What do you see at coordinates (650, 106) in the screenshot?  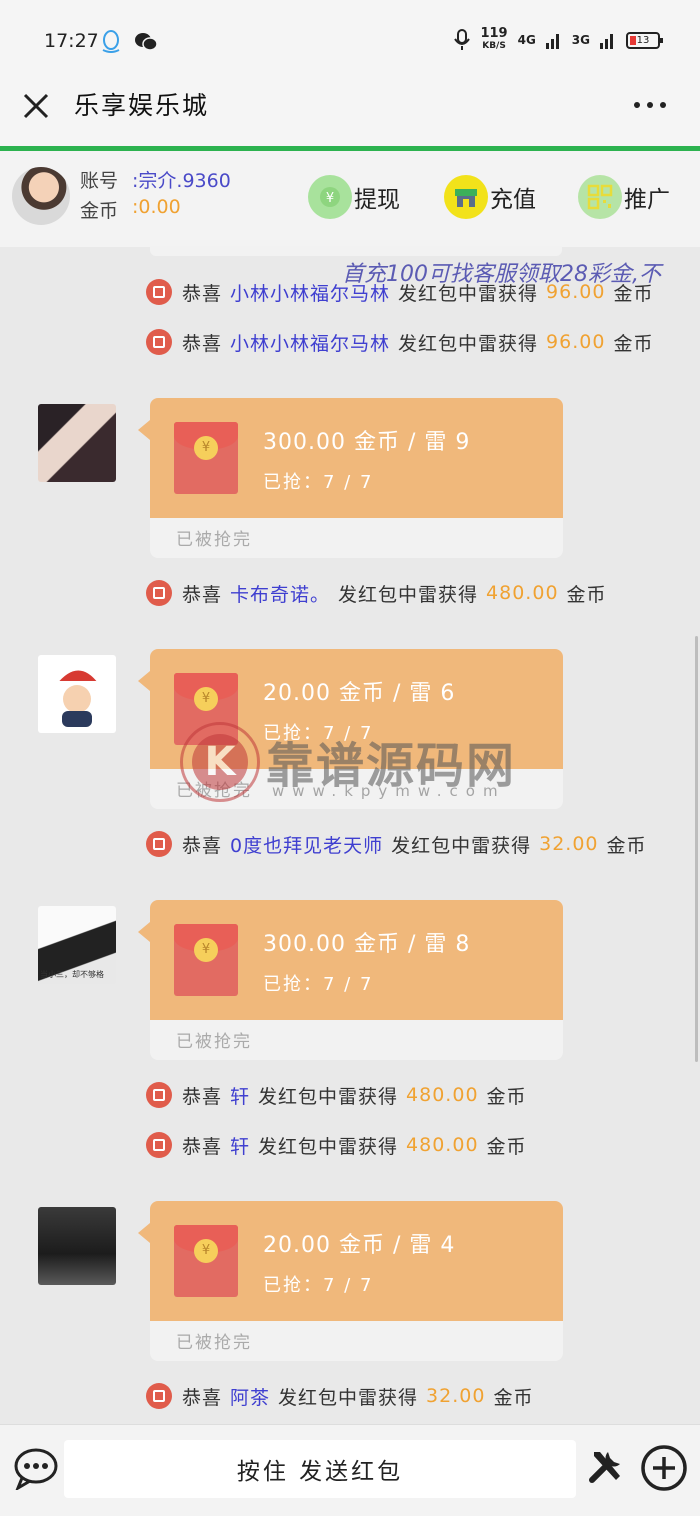 I see `more-options-button` at bounding box center [650, 106].